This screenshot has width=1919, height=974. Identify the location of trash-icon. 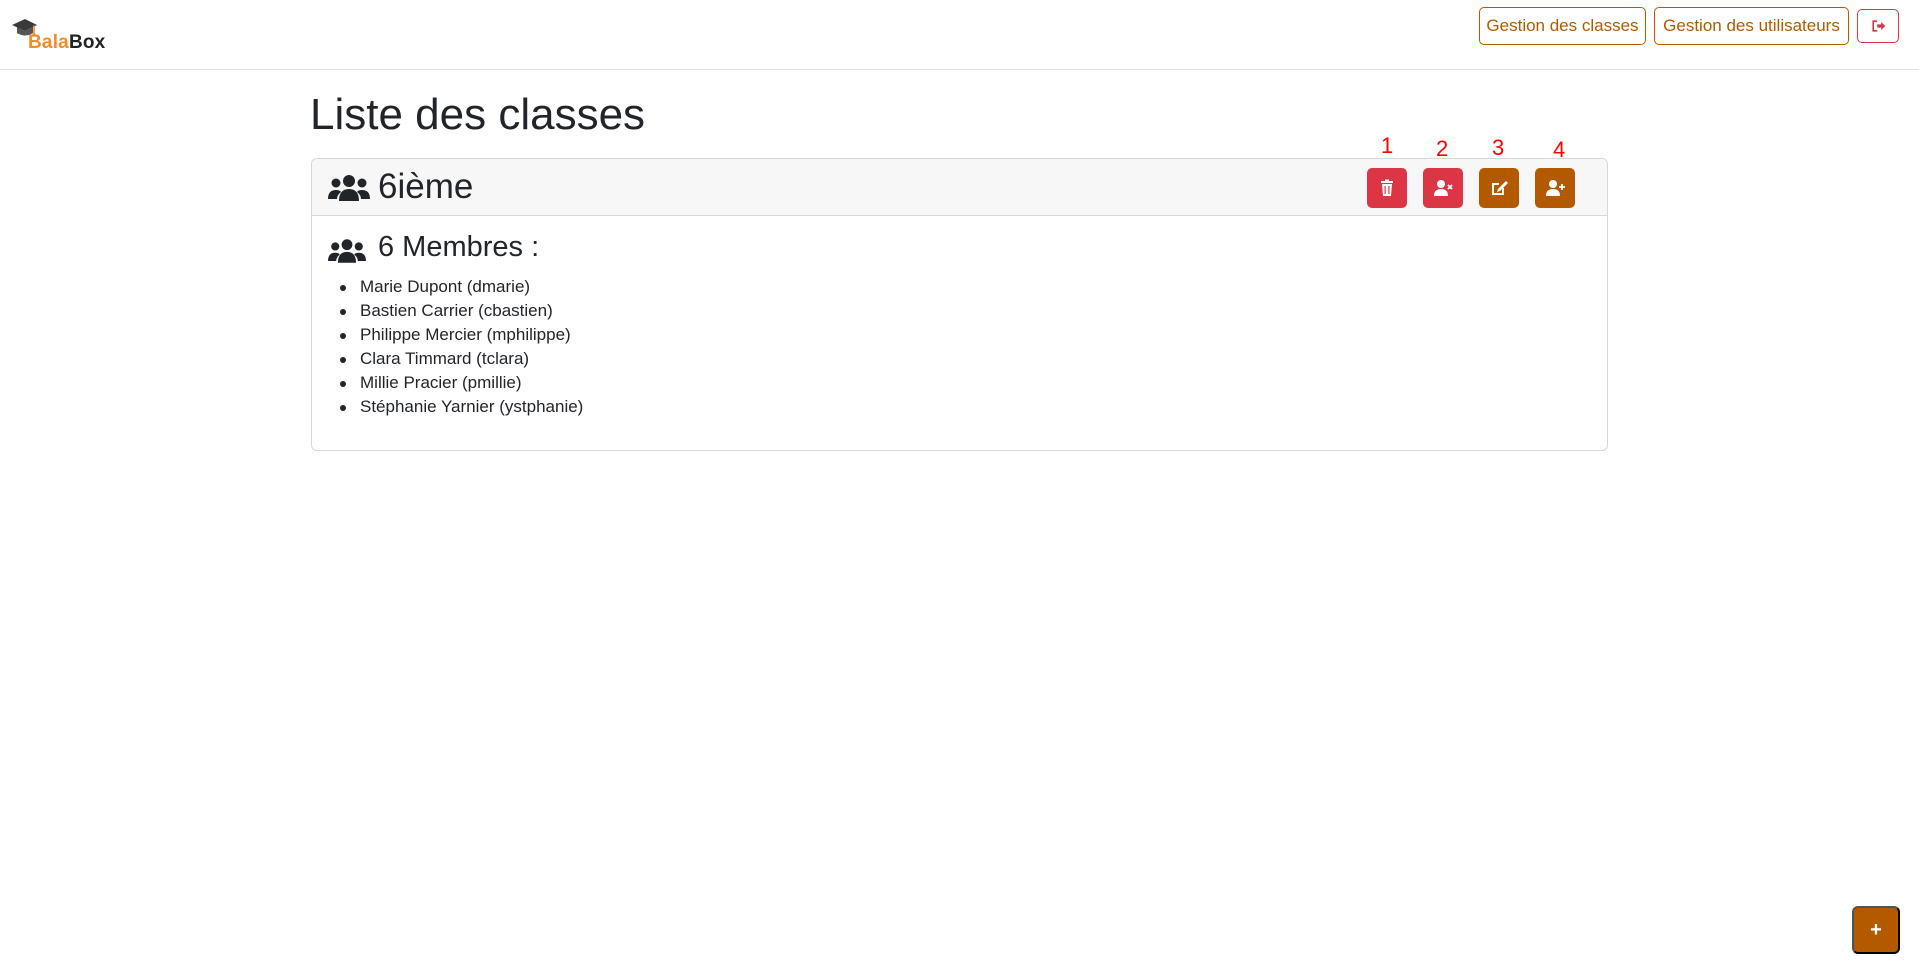
(1387, 187).